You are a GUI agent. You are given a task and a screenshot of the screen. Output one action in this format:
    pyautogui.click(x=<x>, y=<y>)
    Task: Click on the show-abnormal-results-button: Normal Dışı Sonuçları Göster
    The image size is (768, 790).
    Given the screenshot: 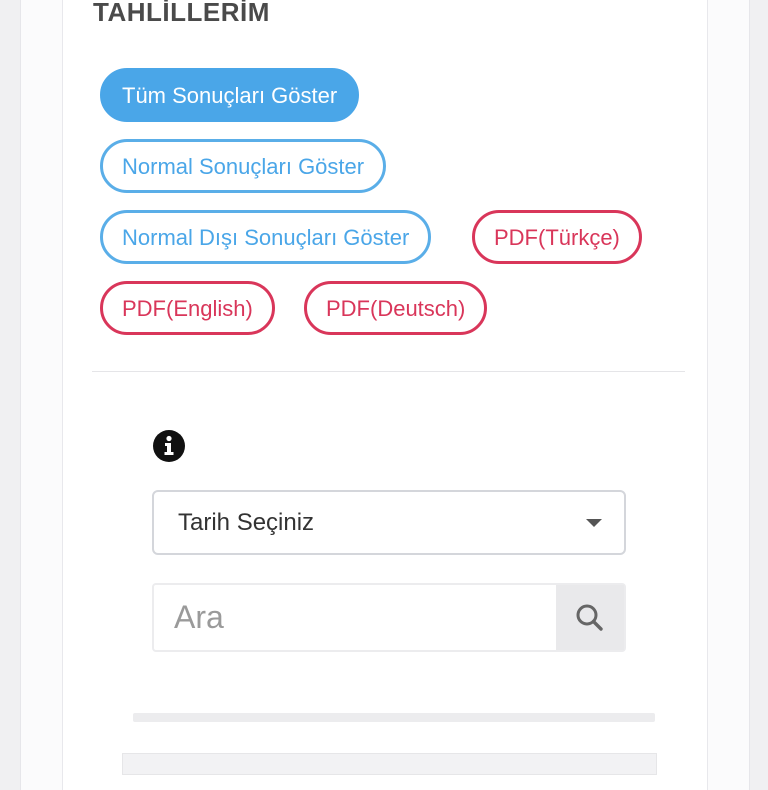 What is the action you would take?
    pyautogui.click(x=266, y=237)
    